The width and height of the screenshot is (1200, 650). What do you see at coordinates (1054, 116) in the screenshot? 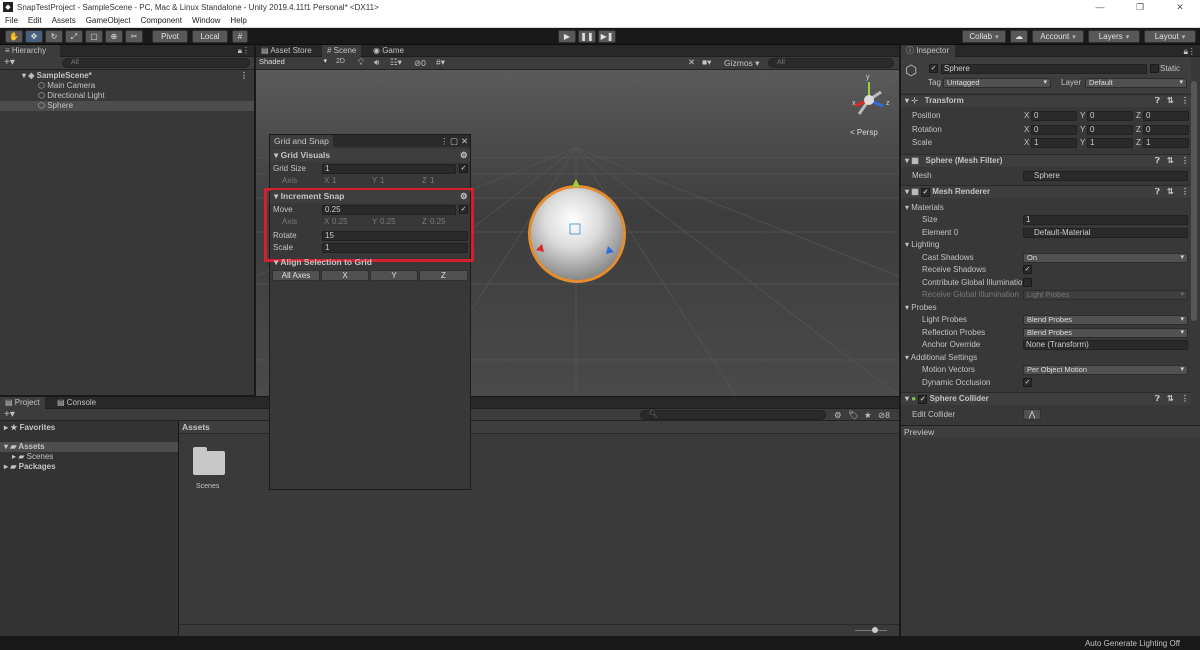
I see `position-x-field: 0` at bounding box center [1054, 116].